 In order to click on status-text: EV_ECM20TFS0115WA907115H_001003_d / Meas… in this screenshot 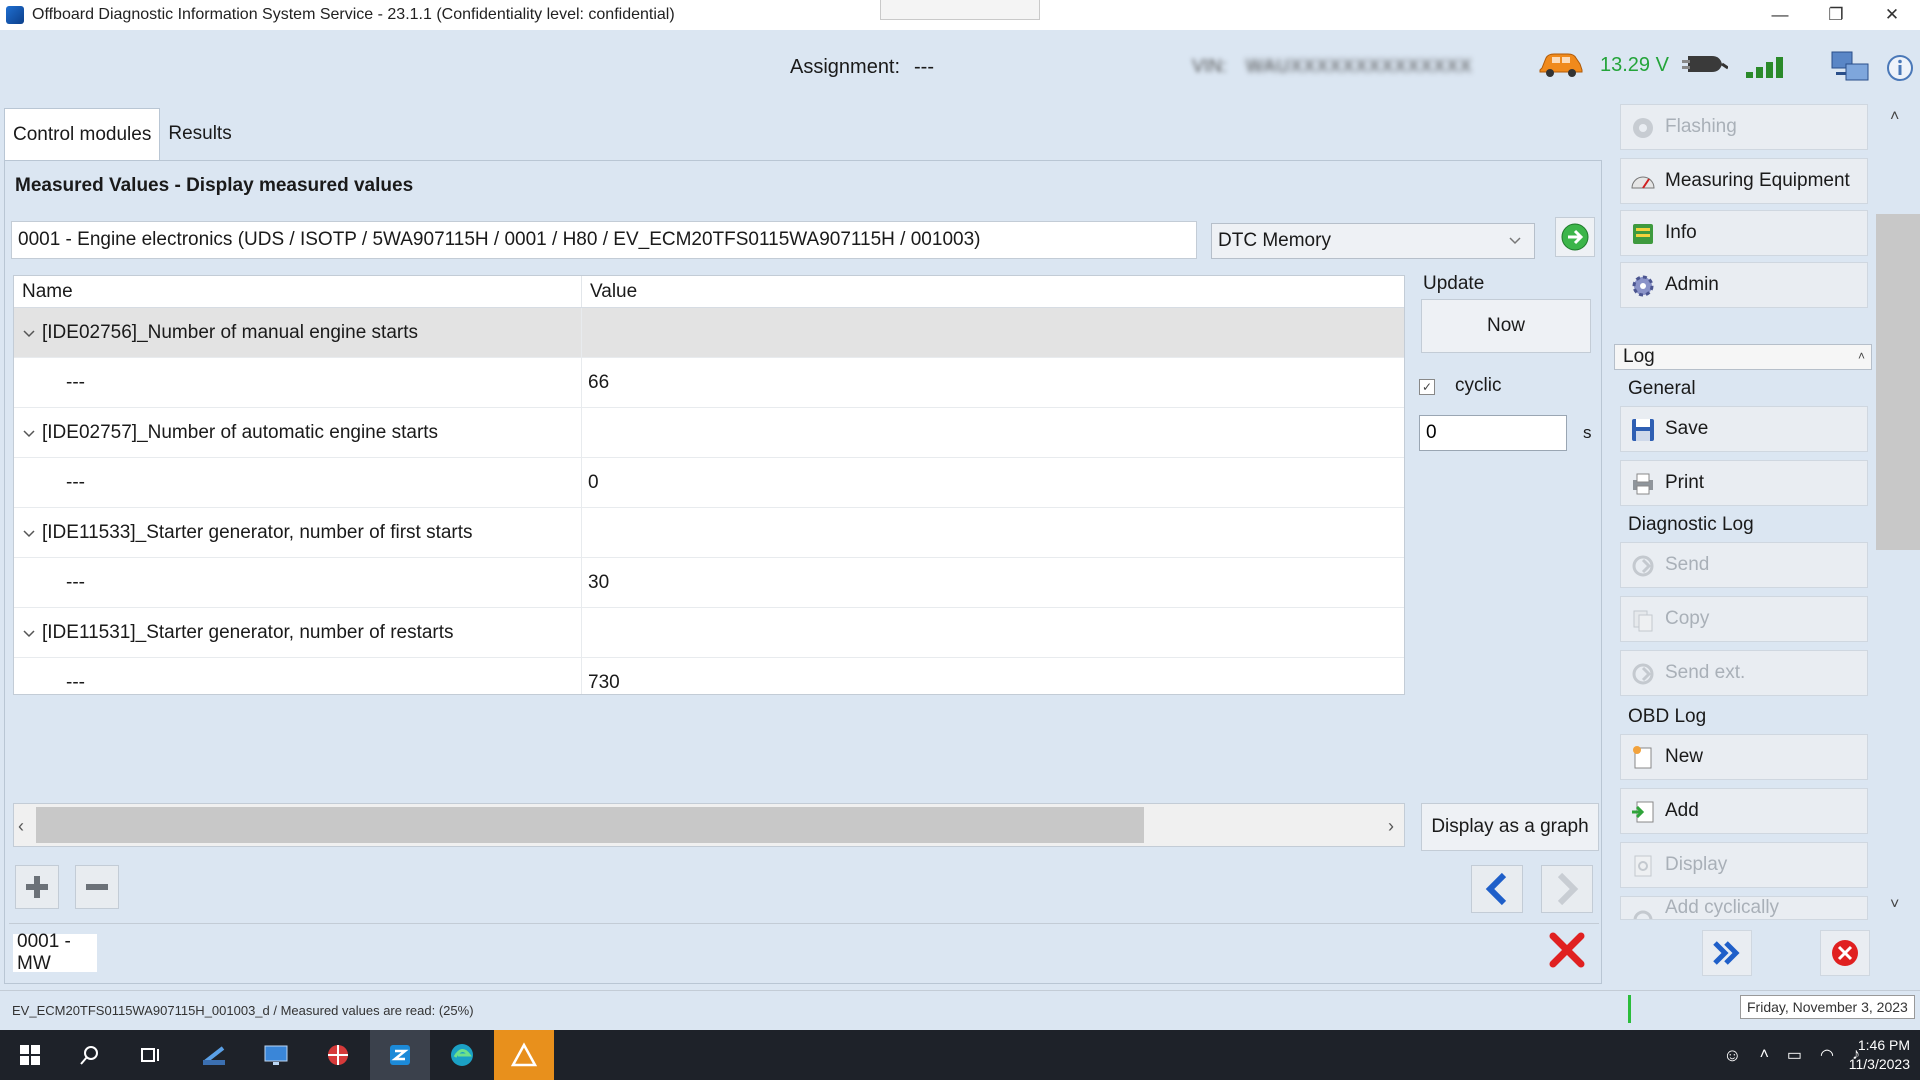, I will do `click(243, 1010)`.